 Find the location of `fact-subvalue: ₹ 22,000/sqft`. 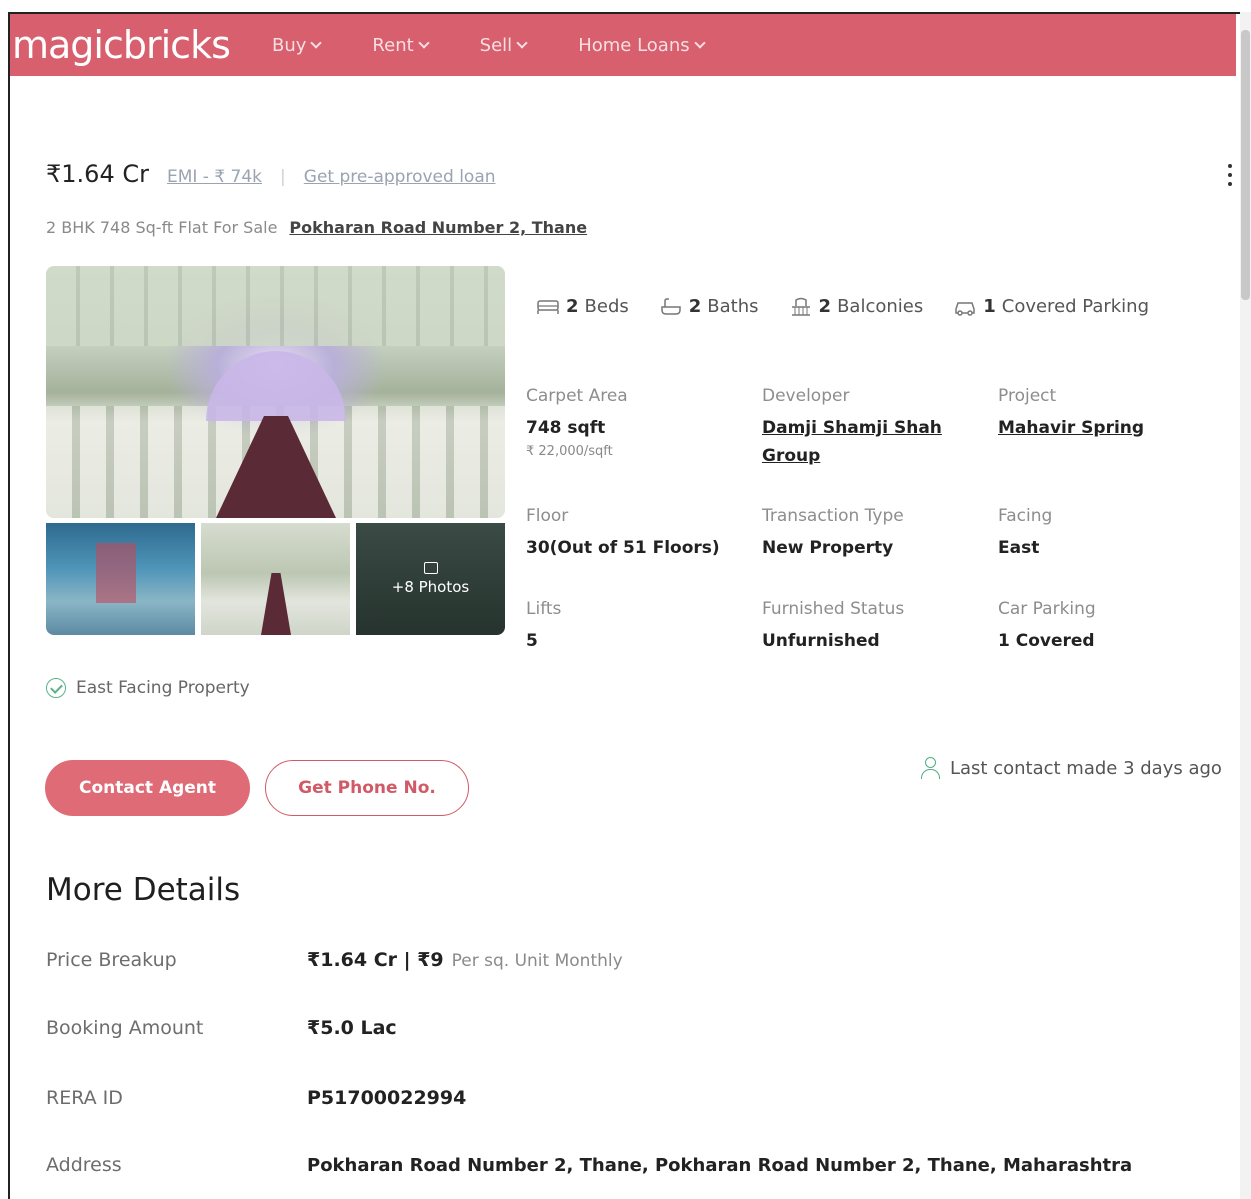

fact-subvalue: ₹ 22,000/sqft is located at coordinates (569, 451).